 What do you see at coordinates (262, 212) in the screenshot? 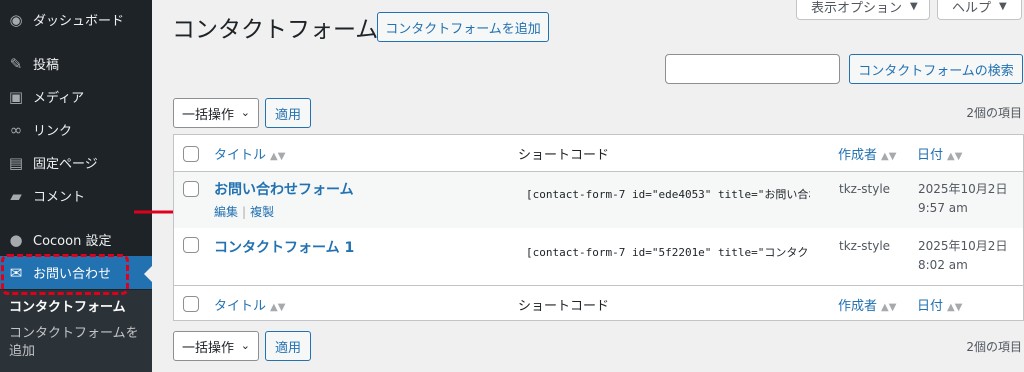
I see `duplicate-link: 複製` at bounding box center [262, 212].